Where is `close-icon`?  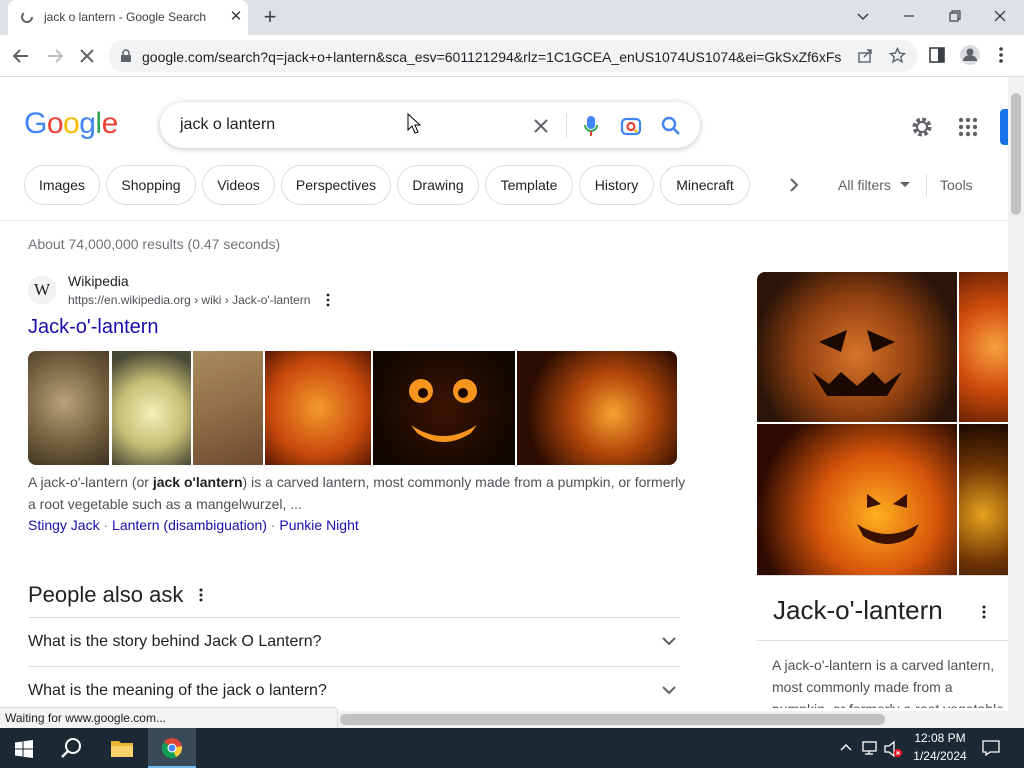
close-icon is located at coordinates (1000, 16).